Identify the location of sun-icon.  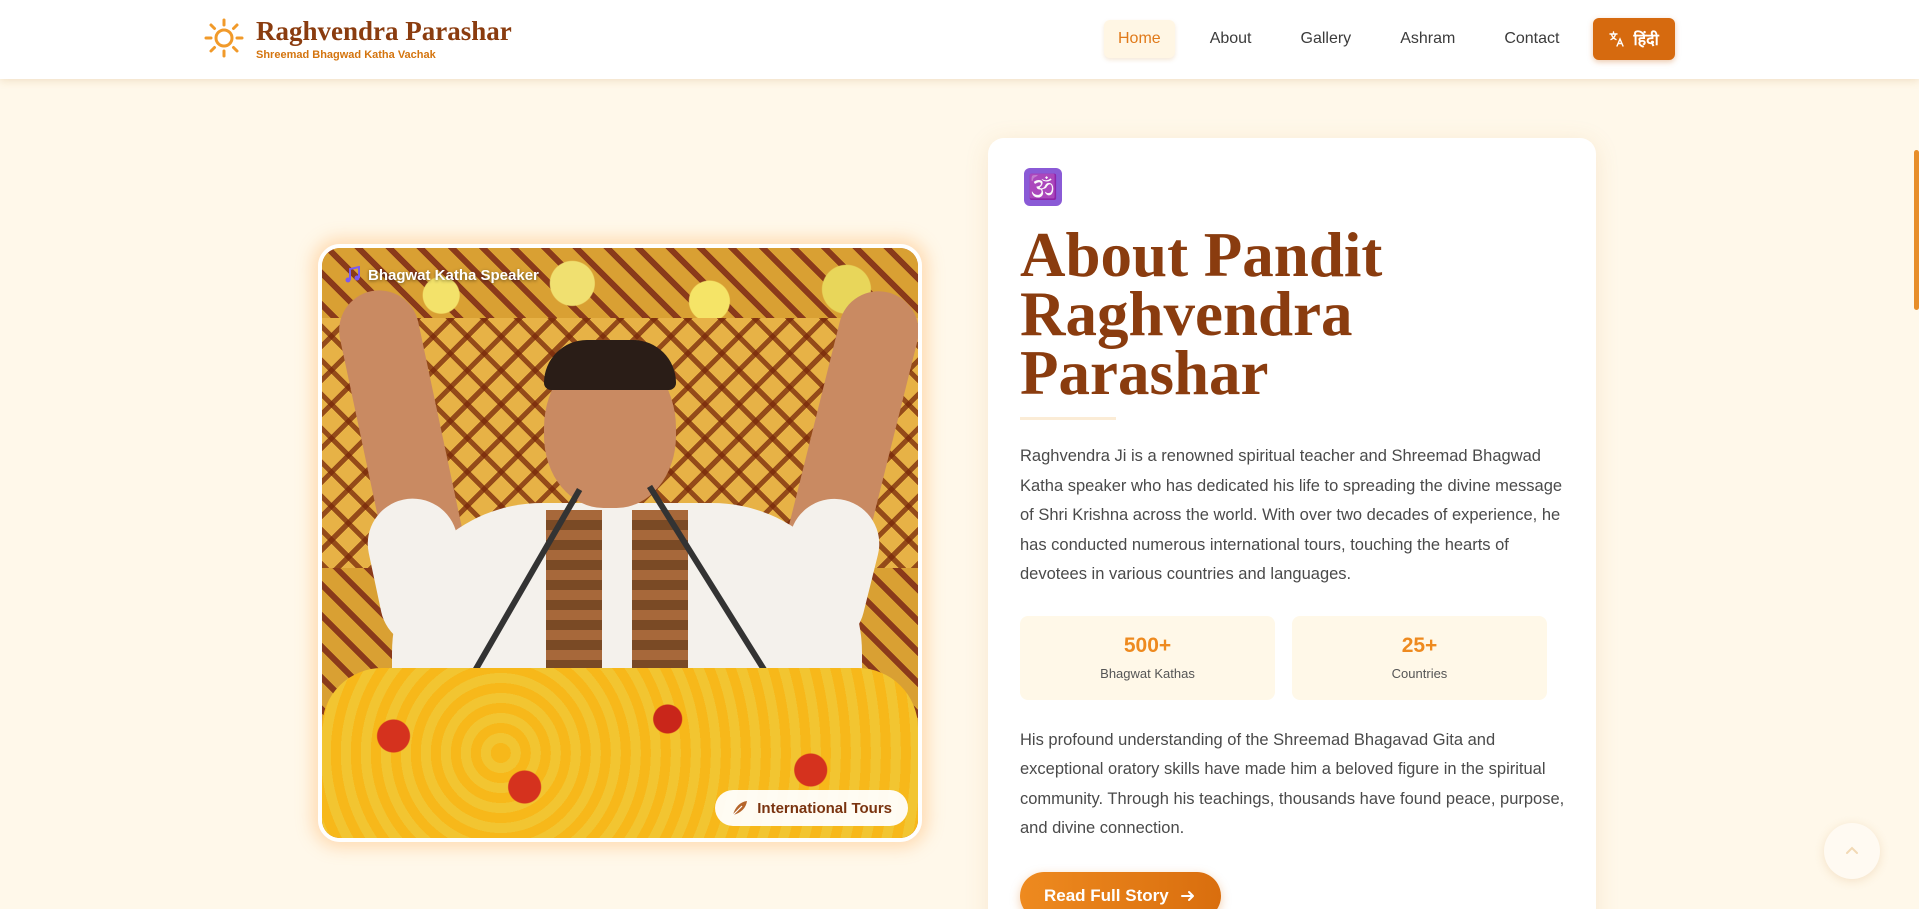
(224, 38).